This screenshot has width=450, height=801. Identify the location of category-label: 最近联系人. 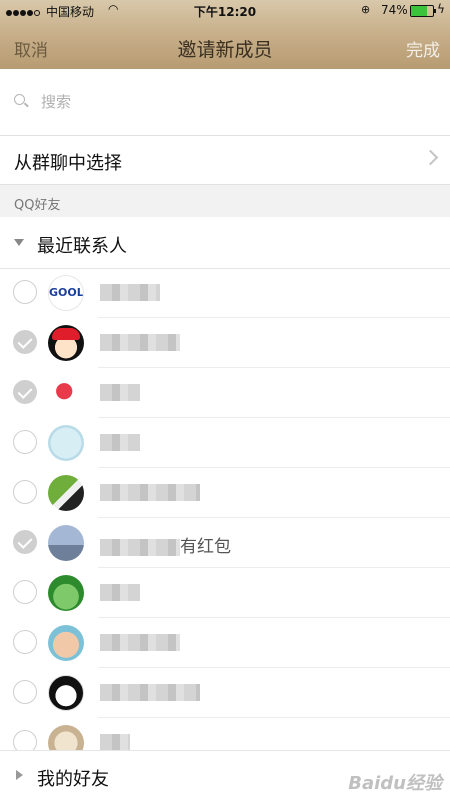
(82, 246).